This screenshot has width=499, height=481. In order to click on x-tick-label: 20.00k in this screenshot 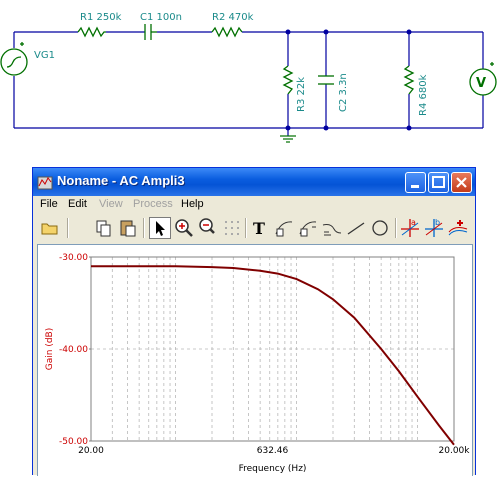, I will do `click(455, 451)`.